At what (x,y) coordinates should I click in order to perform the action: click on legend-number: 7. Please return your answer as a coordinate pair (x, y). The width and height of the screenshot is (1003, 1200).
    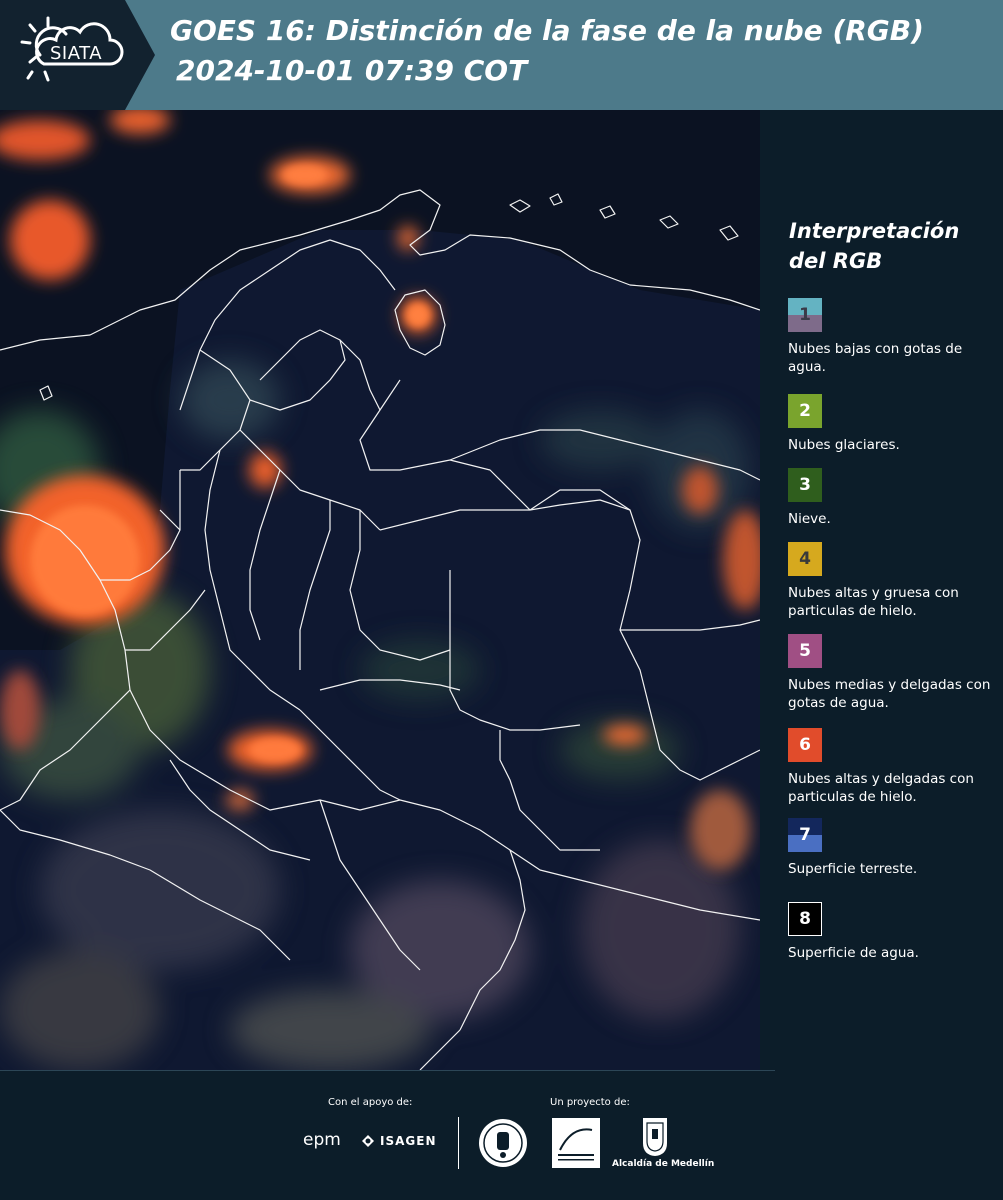
    Looking at the image, I should click on (805, 835).